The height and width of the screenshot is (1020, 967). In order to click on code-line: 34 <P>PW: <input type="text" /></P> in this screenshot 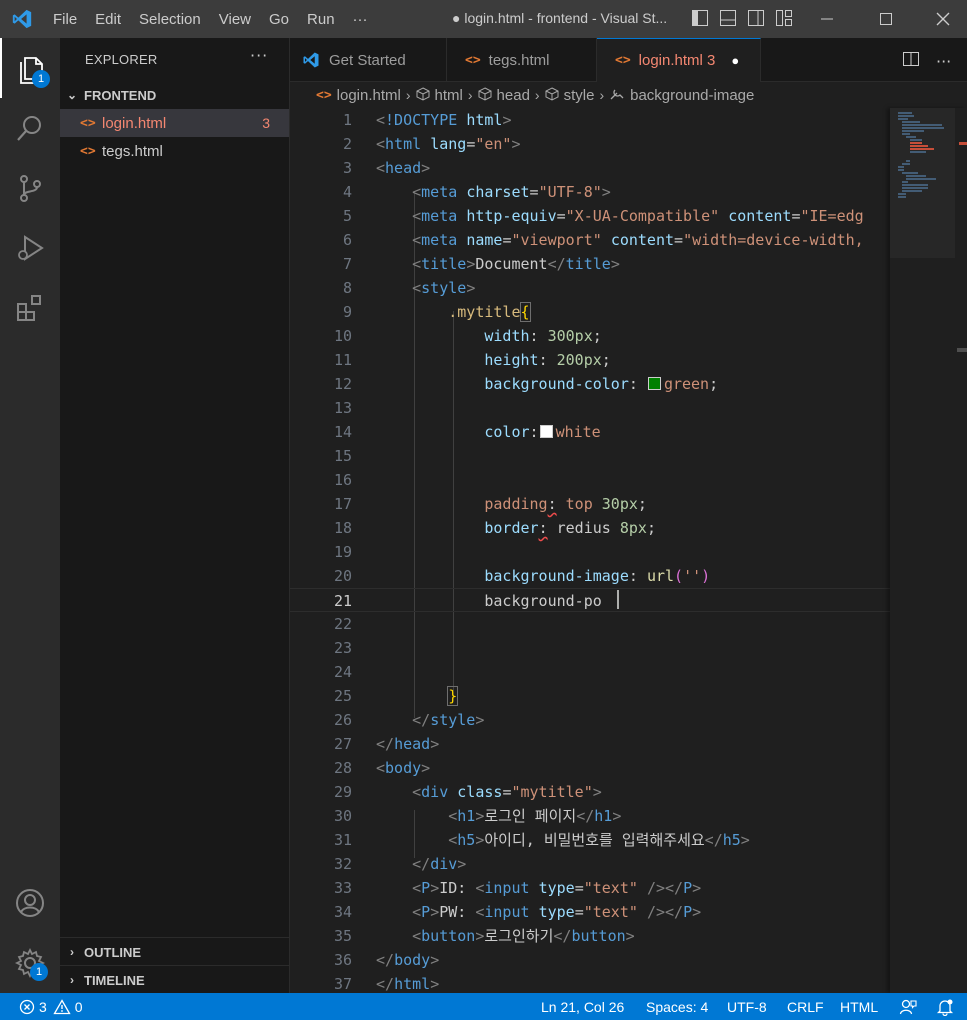, I will do `click(590, 912)`.